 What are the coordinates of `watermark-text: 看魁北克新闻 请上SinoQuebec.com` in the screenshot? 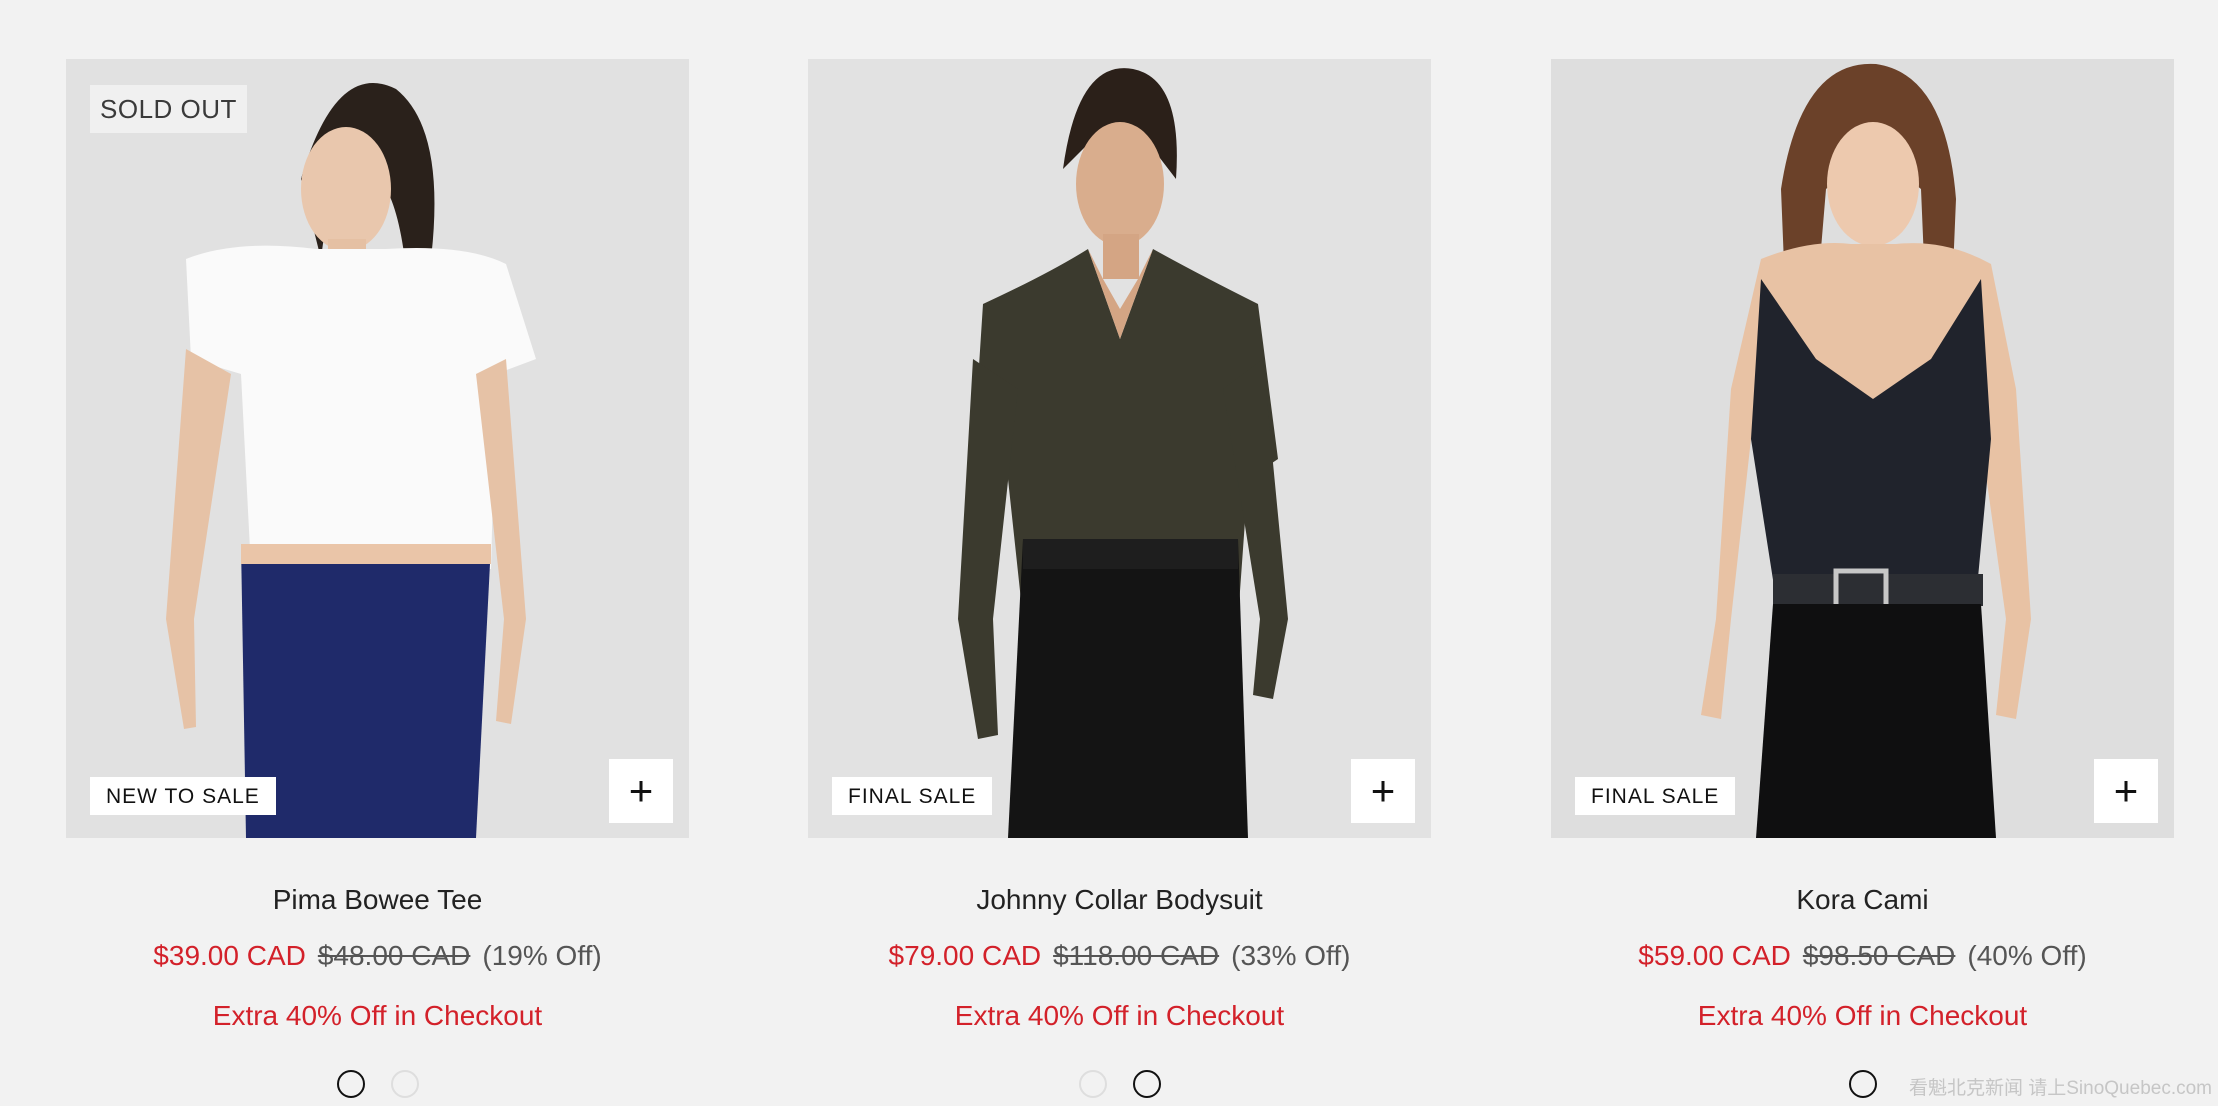 It's located at (2060, 1088).